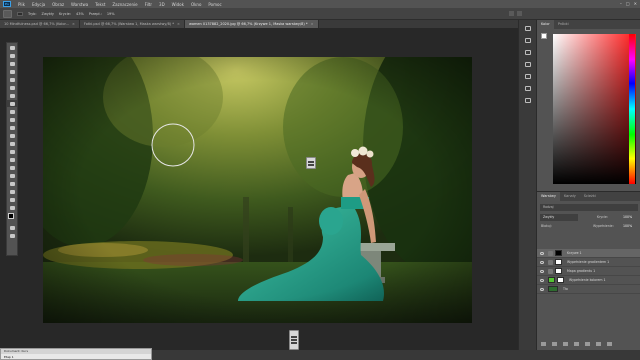 The height and width of the screenshot is (360, 640). What do you see at coordinates (38, 4) in the screenshot?
I see `menu-edit: Edycja` at bounding box center [38, 4].